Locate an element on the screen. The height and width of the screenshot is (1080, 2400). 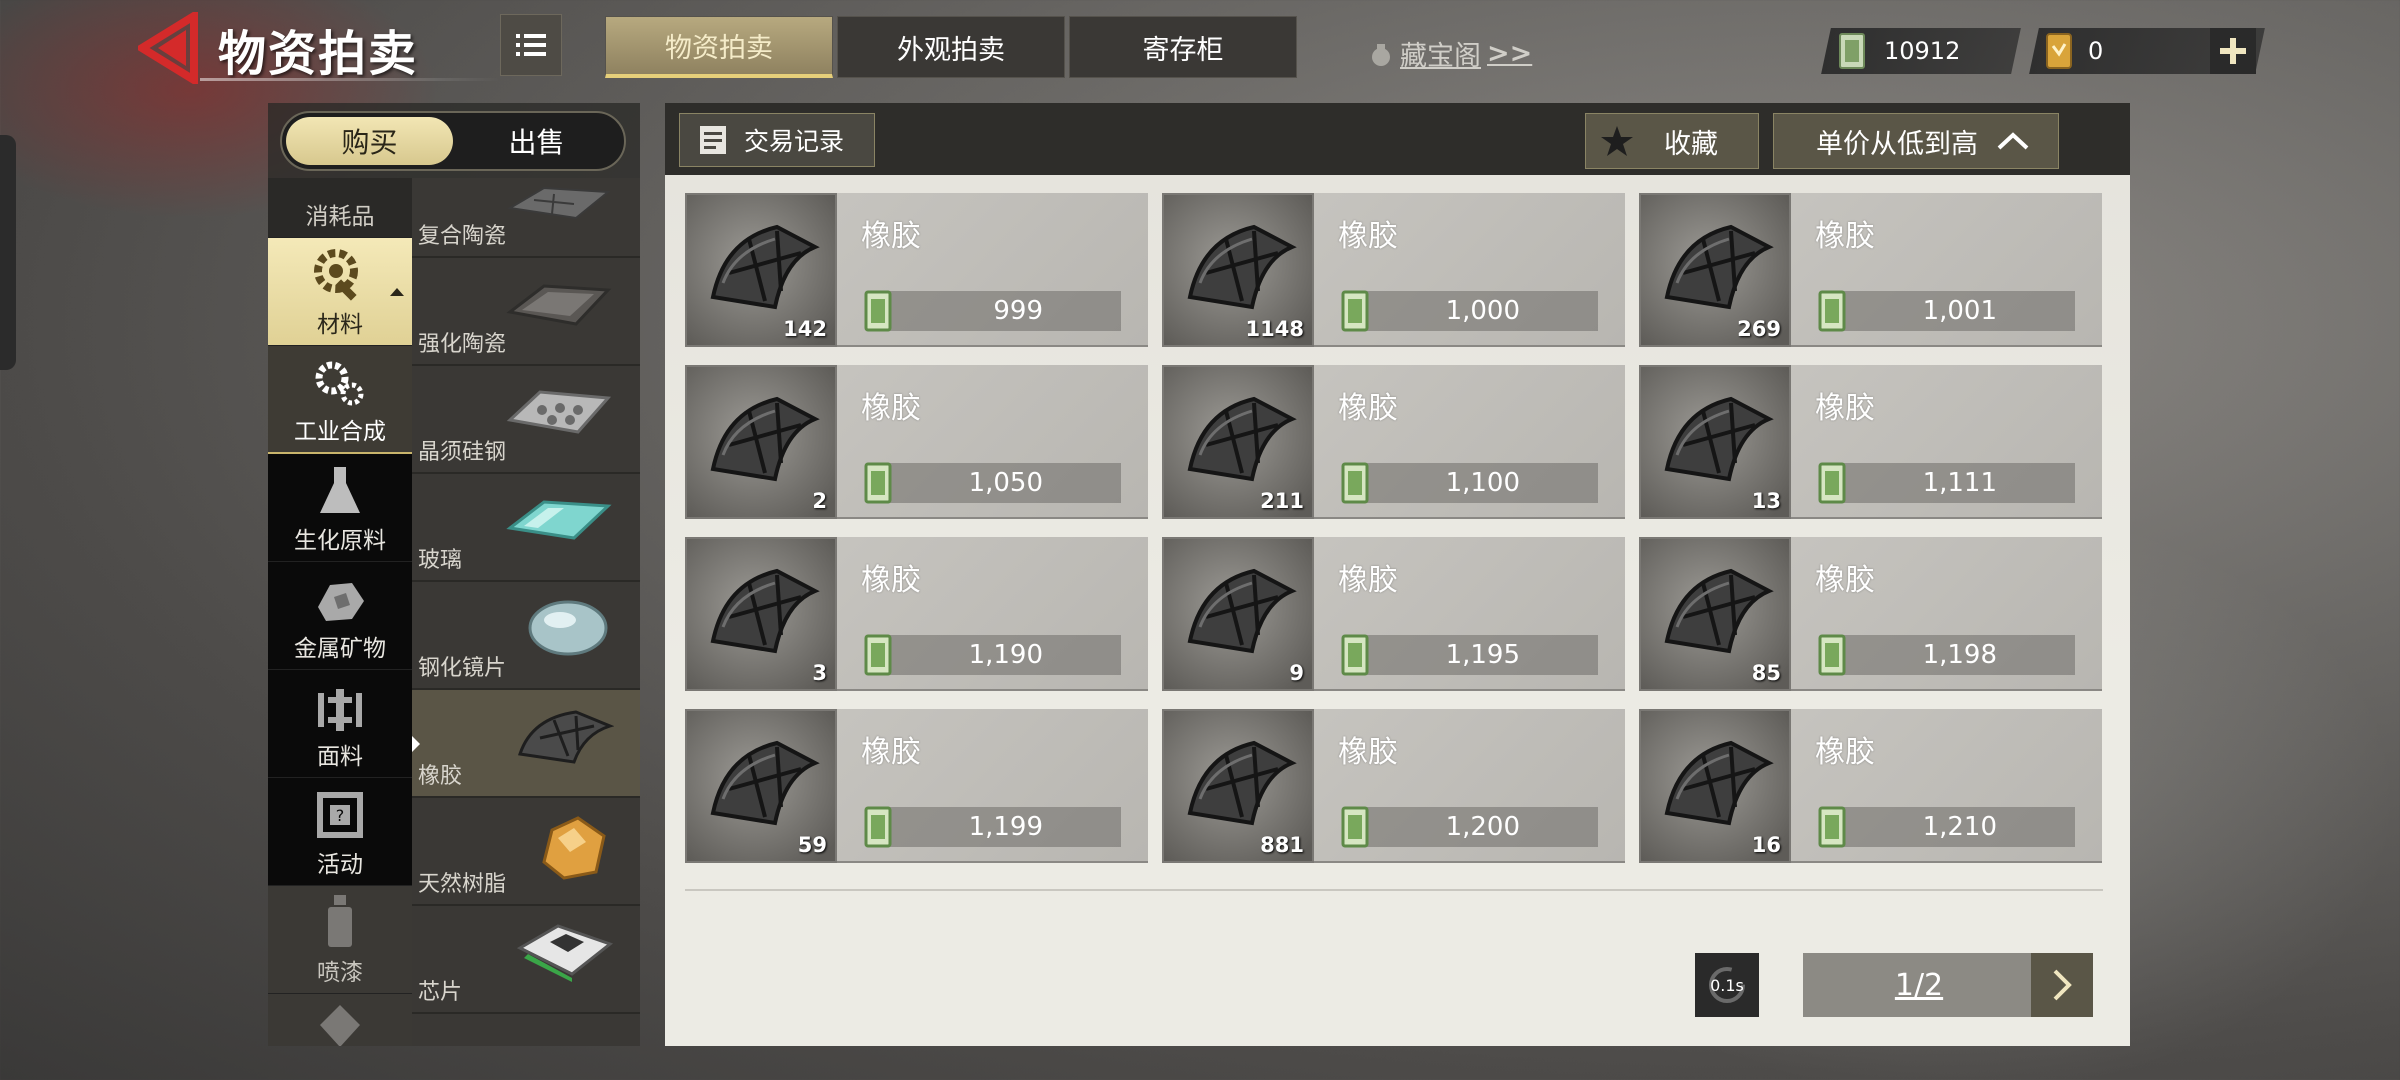
item-thumbnail: 85 is located at coordinates (1715, 614).